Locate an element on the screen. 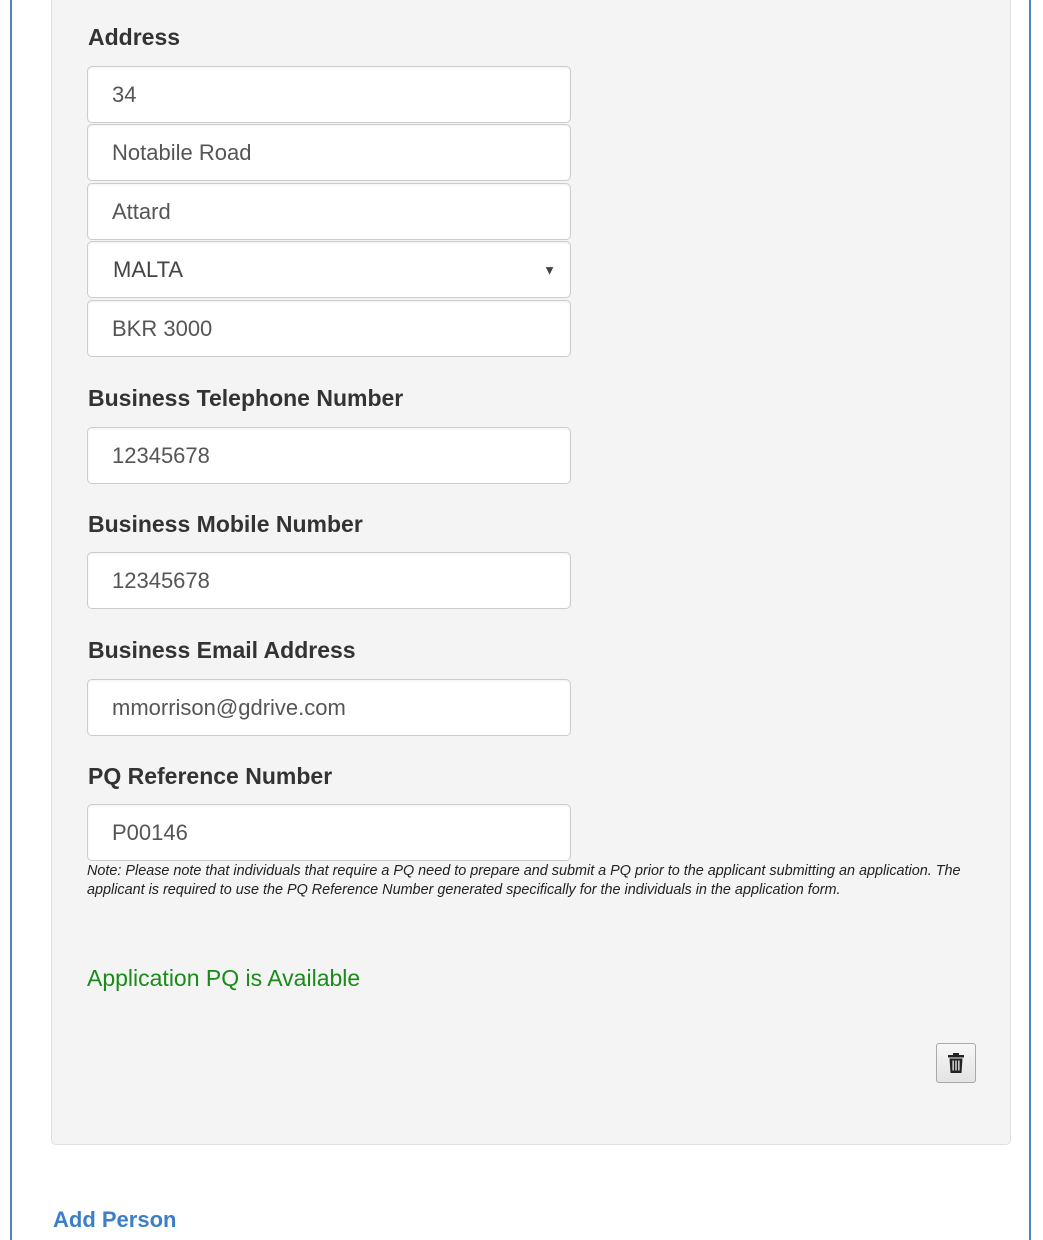  email-label: Business Email Address is located at coordinates (222, 650).